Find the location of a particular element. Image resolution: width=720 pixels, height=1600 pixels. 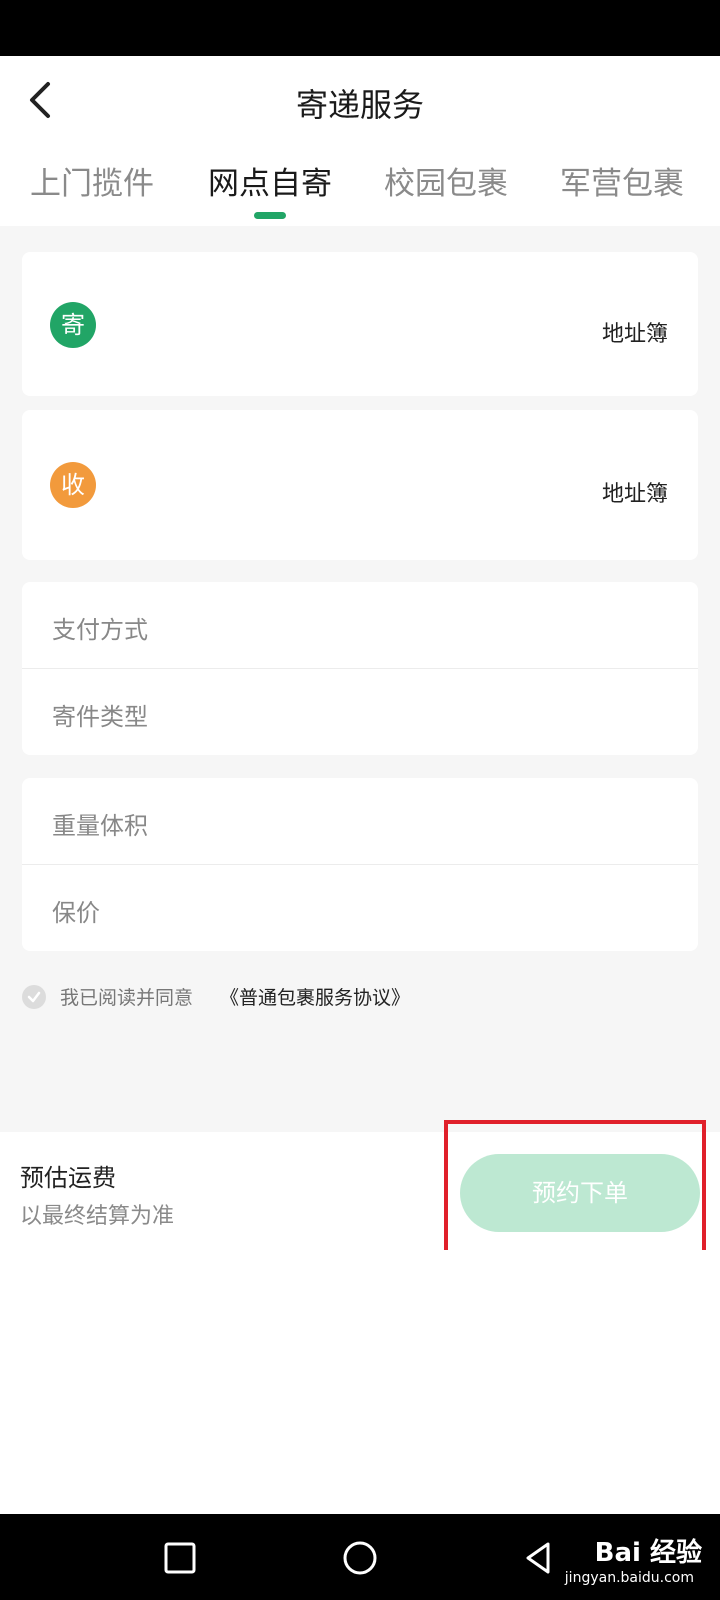

watermark-site: jingyan.baidu.com is located at coordinates (629, 1578).